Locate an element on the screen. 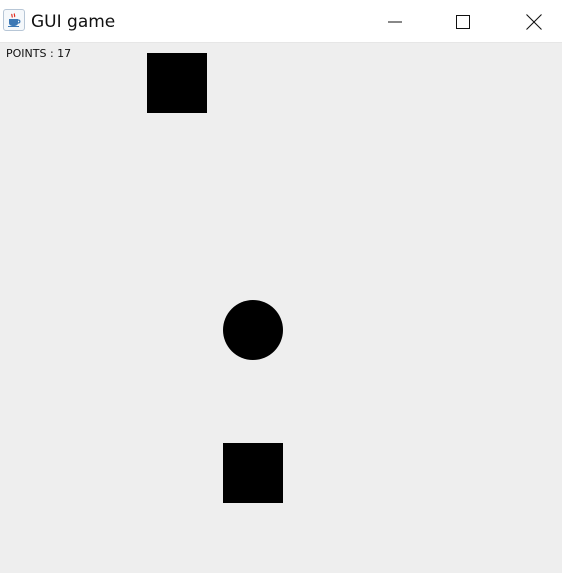 The image size is (562, 573). close-icon is located at coordinates (534, 21).